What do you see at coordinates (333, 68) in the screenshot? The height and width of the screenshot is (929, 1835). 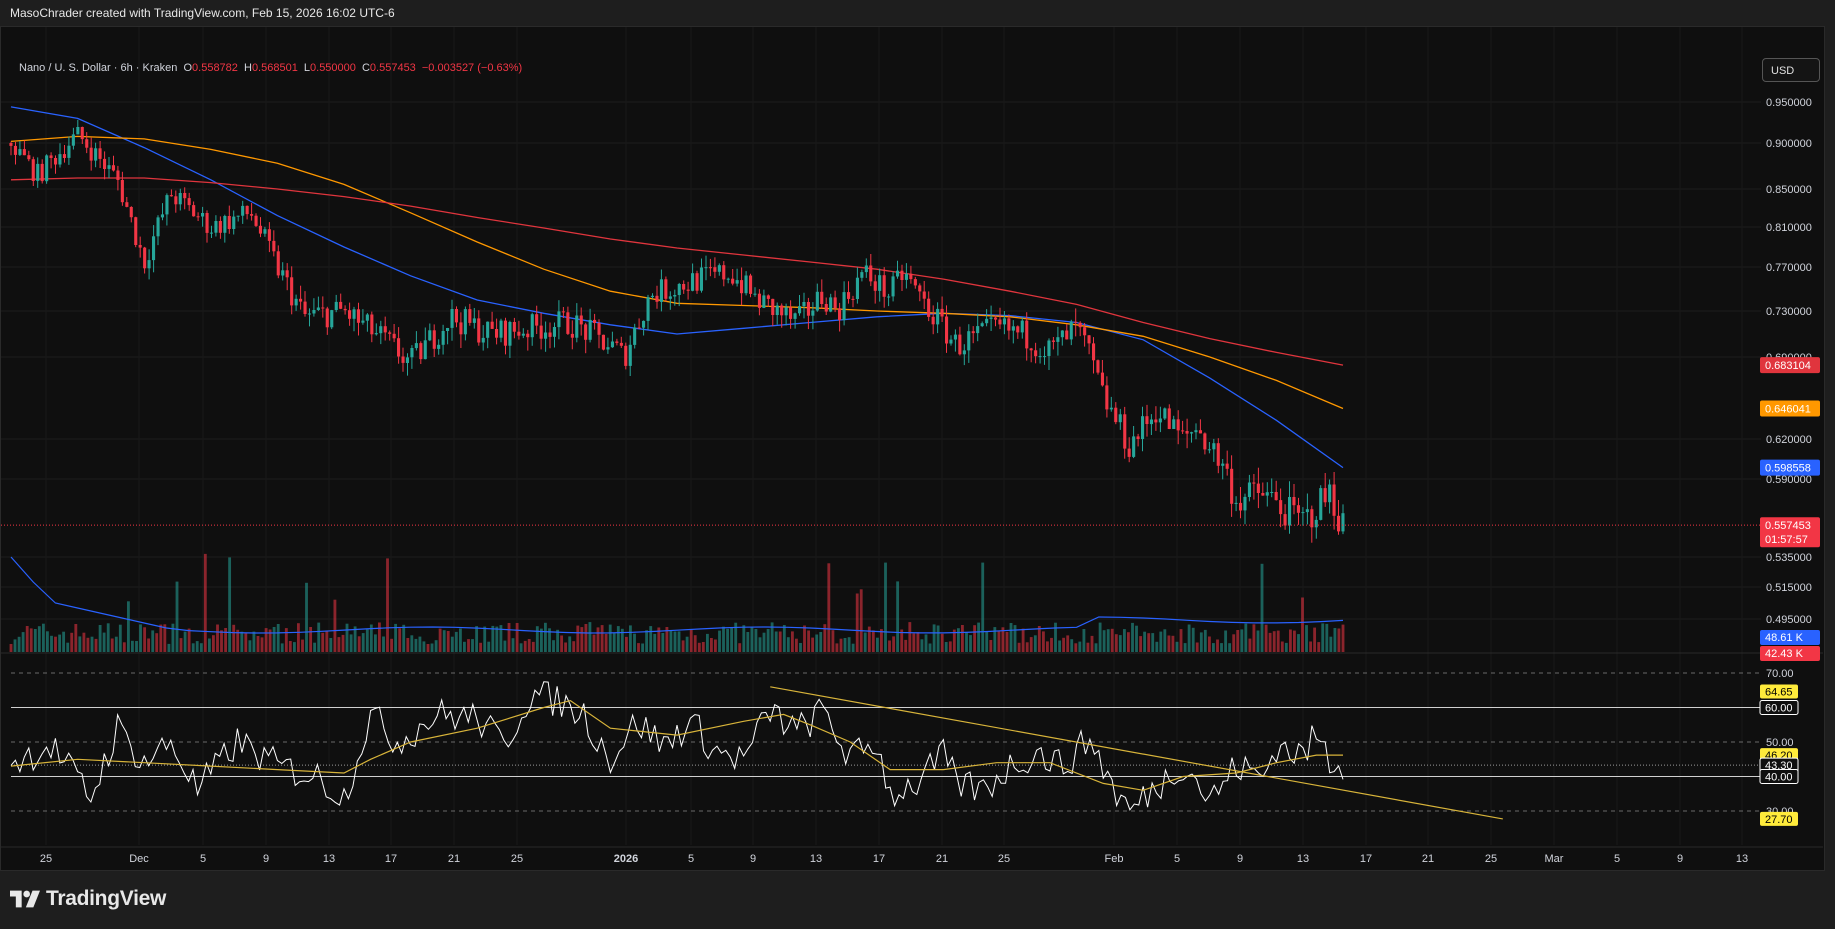 I see `low-value: 0.550000` at bounding box center [333, 68].